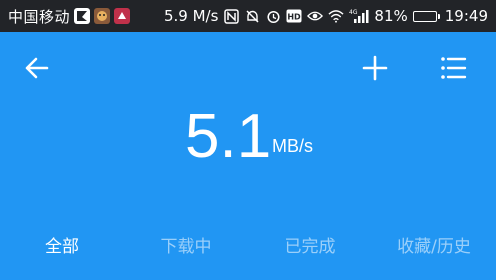 This screenshot has height=280, width=496. Describe the element at coordinates (466, 16) in the screenshot. I see `clock: 19:49` at that location.